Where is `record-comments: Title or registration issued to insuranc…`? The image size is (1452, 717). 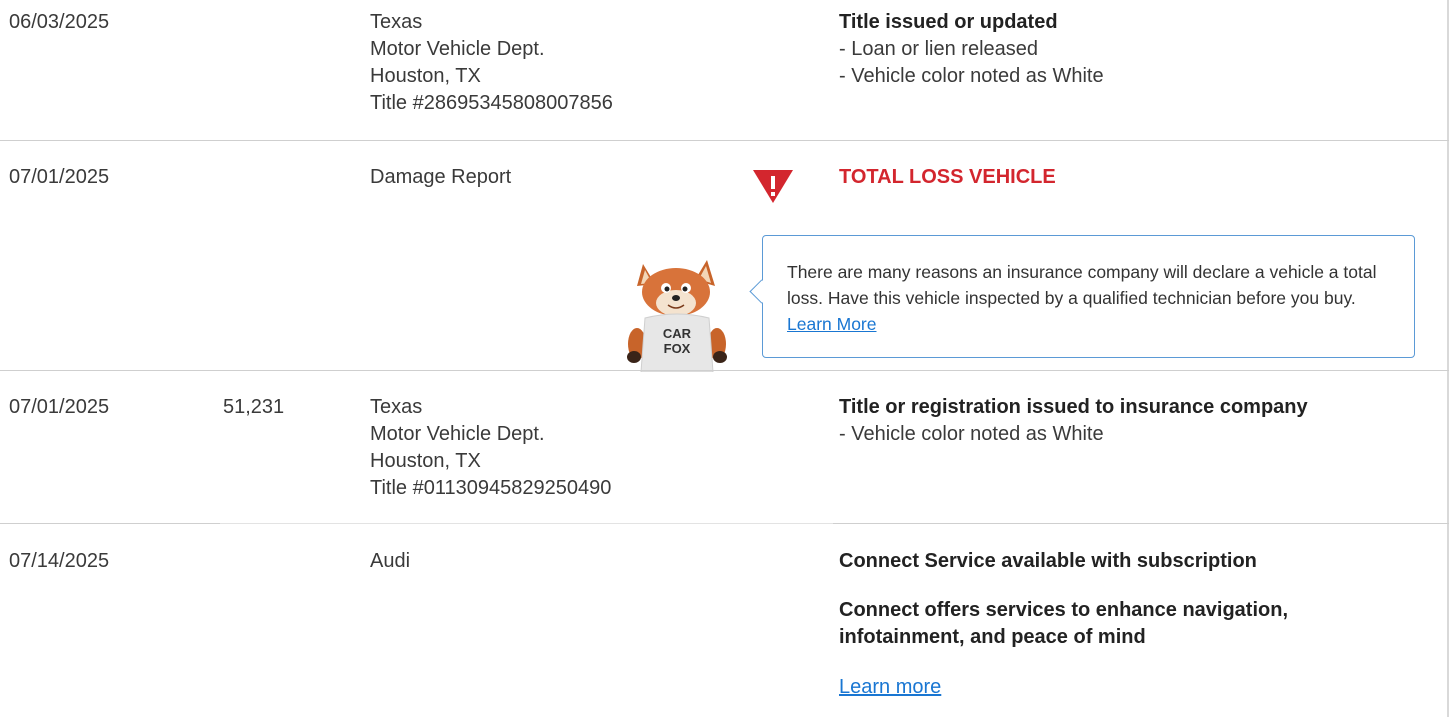
record-comments: Title or registration issued to insuranc… is located at coordinates (1073, 421).